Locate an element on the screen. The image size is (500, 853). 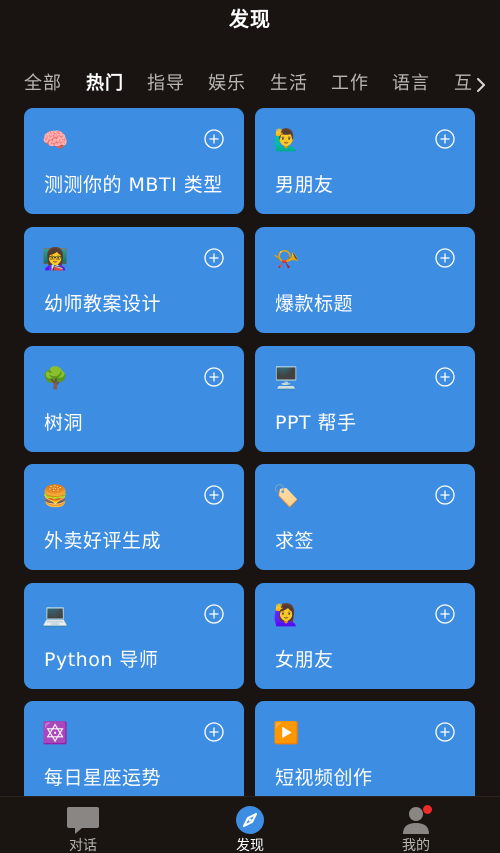
card-label: 短视频创作 is located at coordinates (324, 778).